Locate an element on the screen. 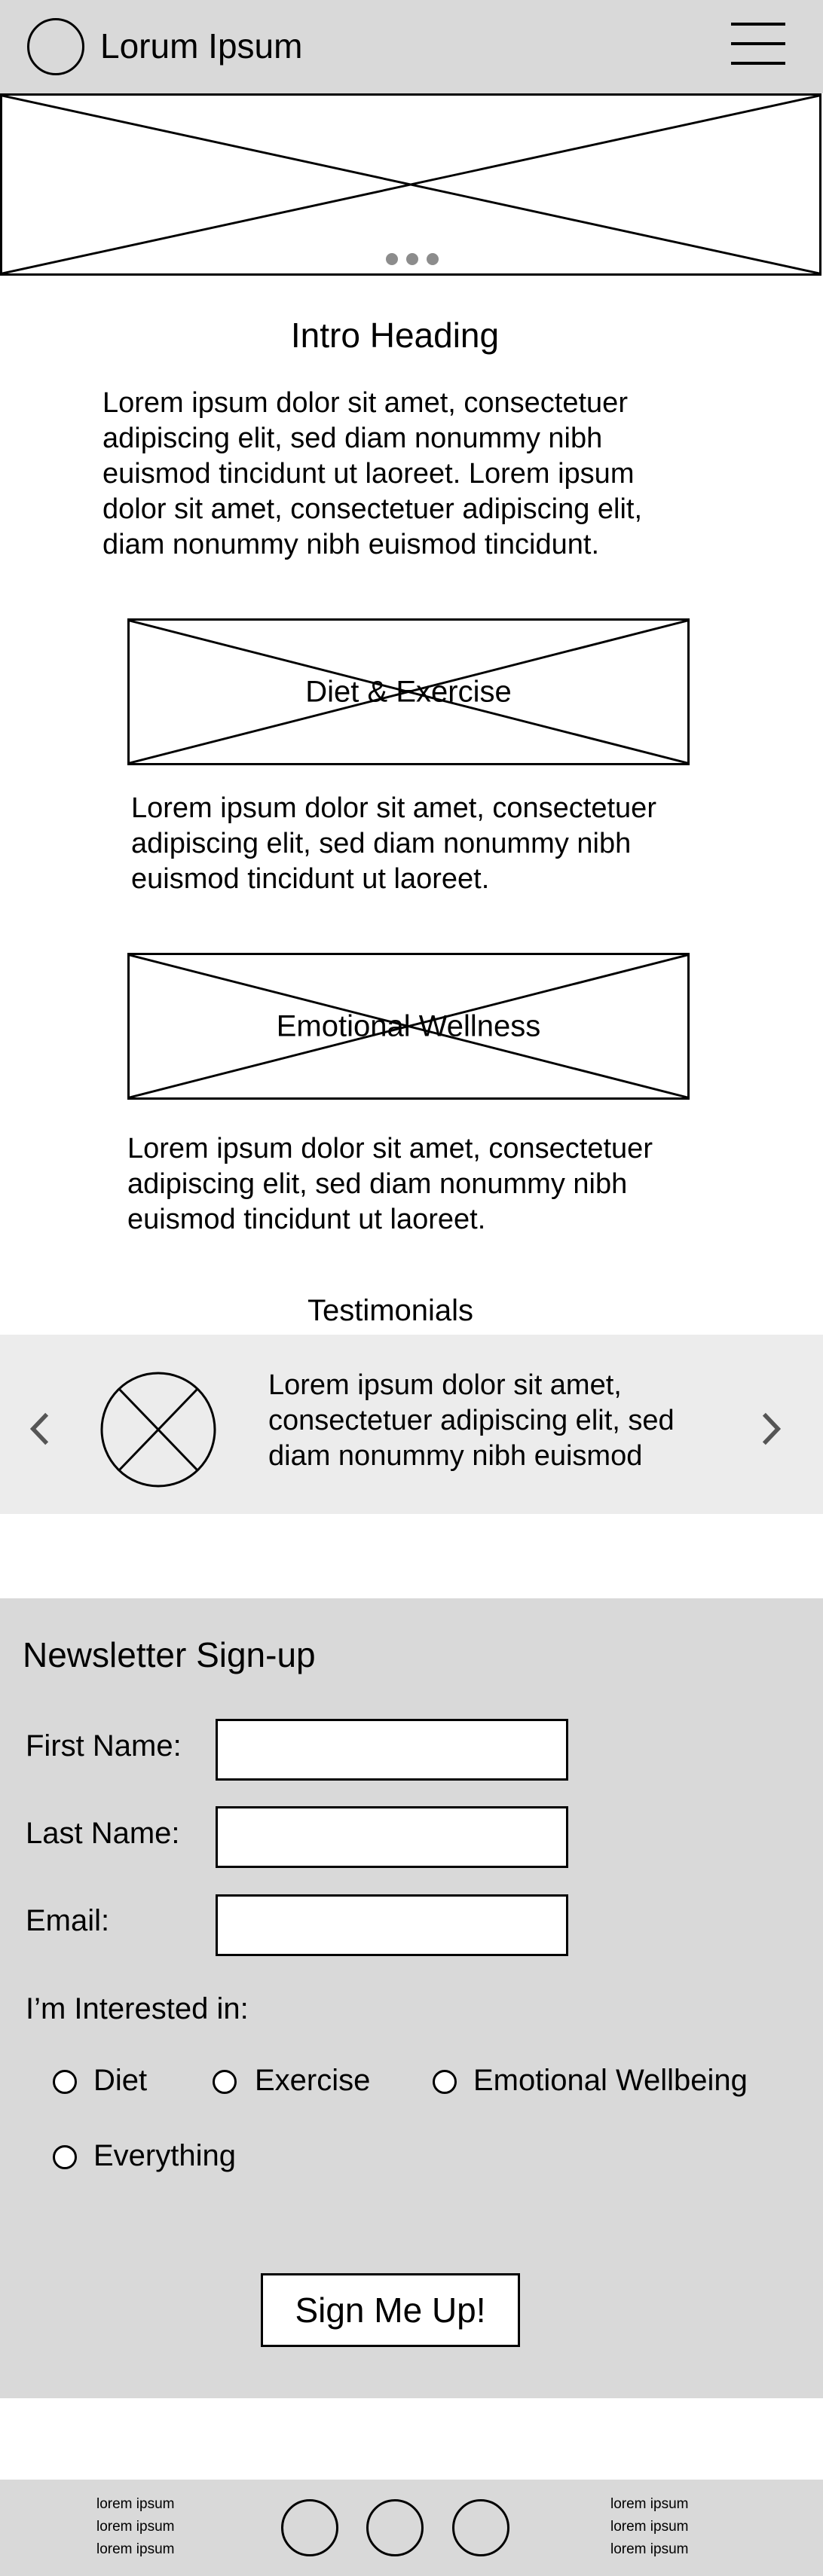 Image resolution: width=823 pixels, height=2576 pixels. intro-heading: Intro Heading is located at coordinates (395, 336).